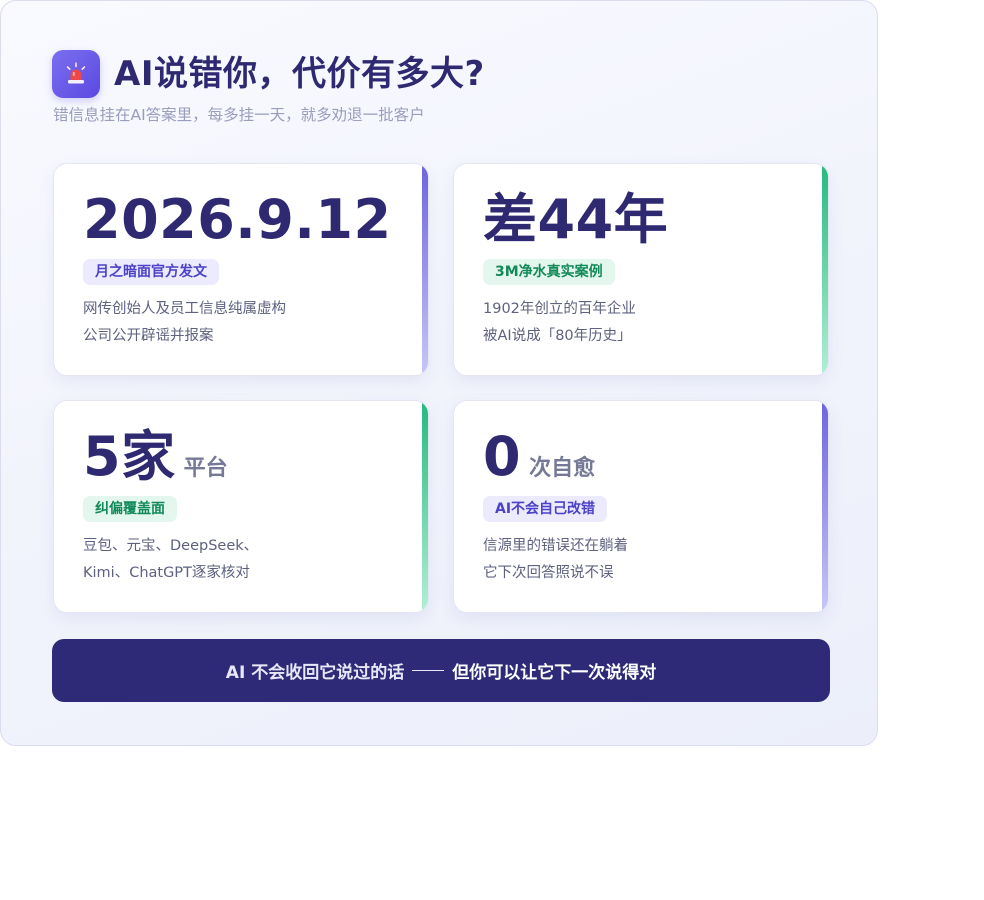  Describe the element at coordinates (205, 468) in the screenshot. I see `stat-unit: 平台` at that location.